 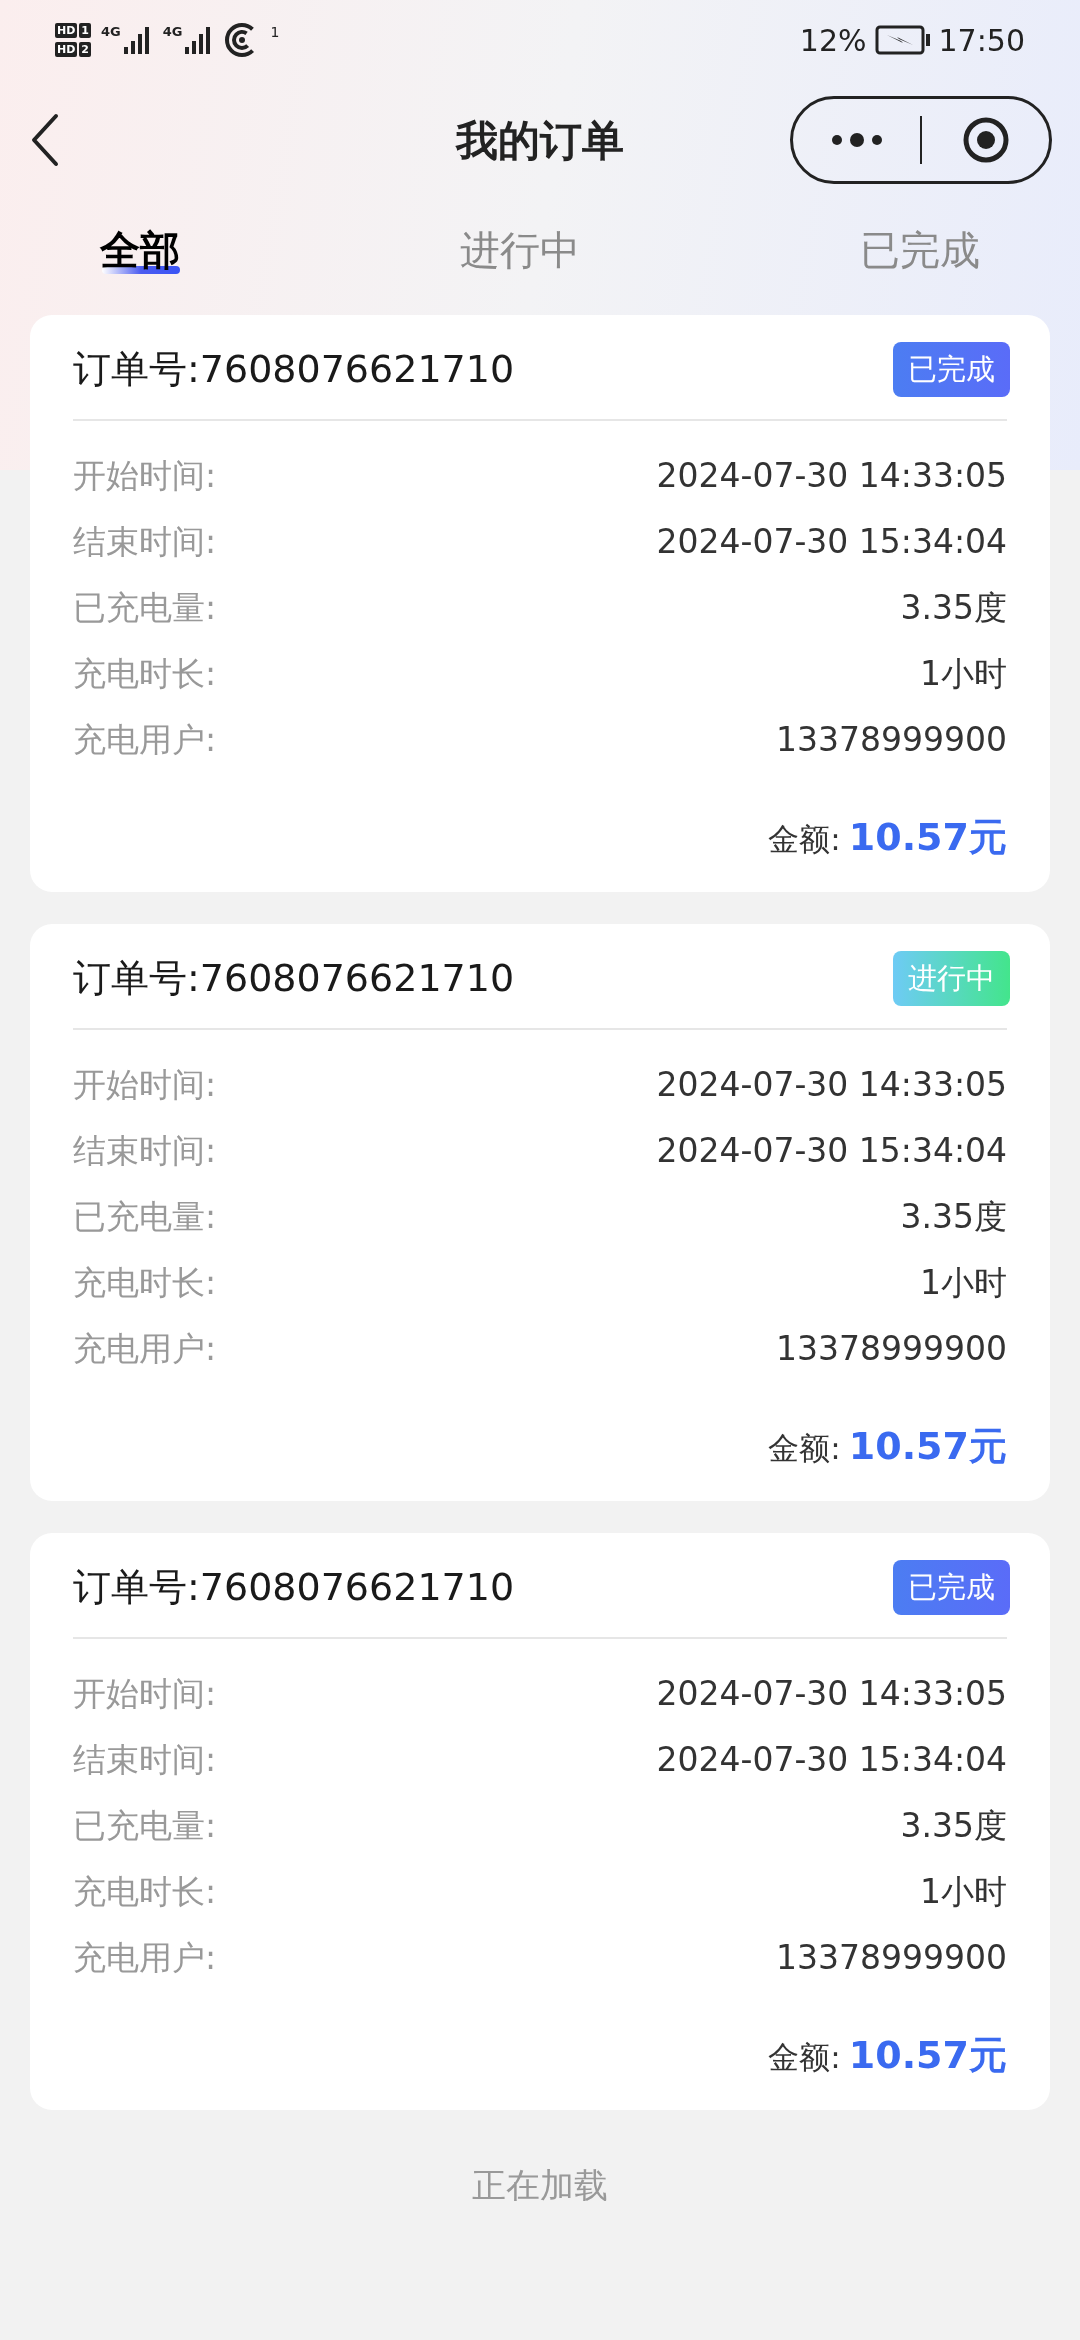 I want to click on loading-text: 正在加载, so click(x=540, y=2185).